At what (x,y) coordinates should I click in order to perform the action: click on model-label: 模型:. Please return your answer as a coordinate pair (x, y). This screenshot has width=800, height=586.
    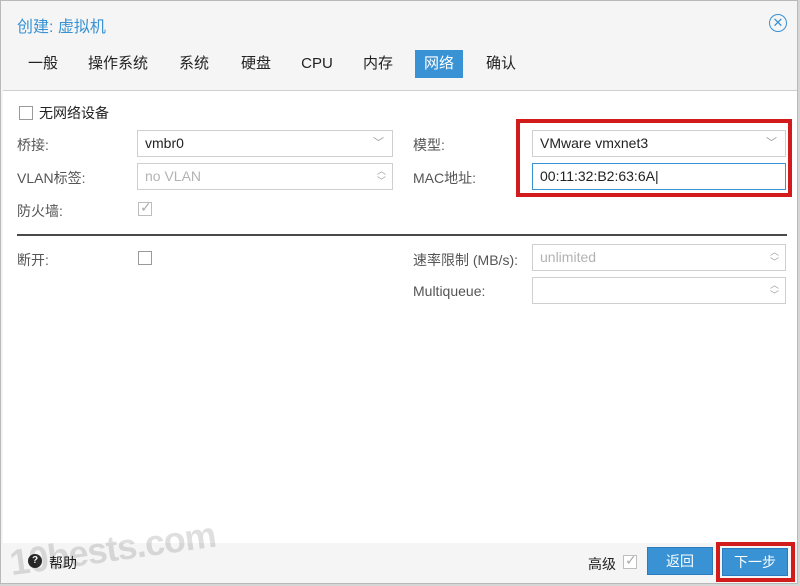
    Looking at the image, I should click on (429, 145).